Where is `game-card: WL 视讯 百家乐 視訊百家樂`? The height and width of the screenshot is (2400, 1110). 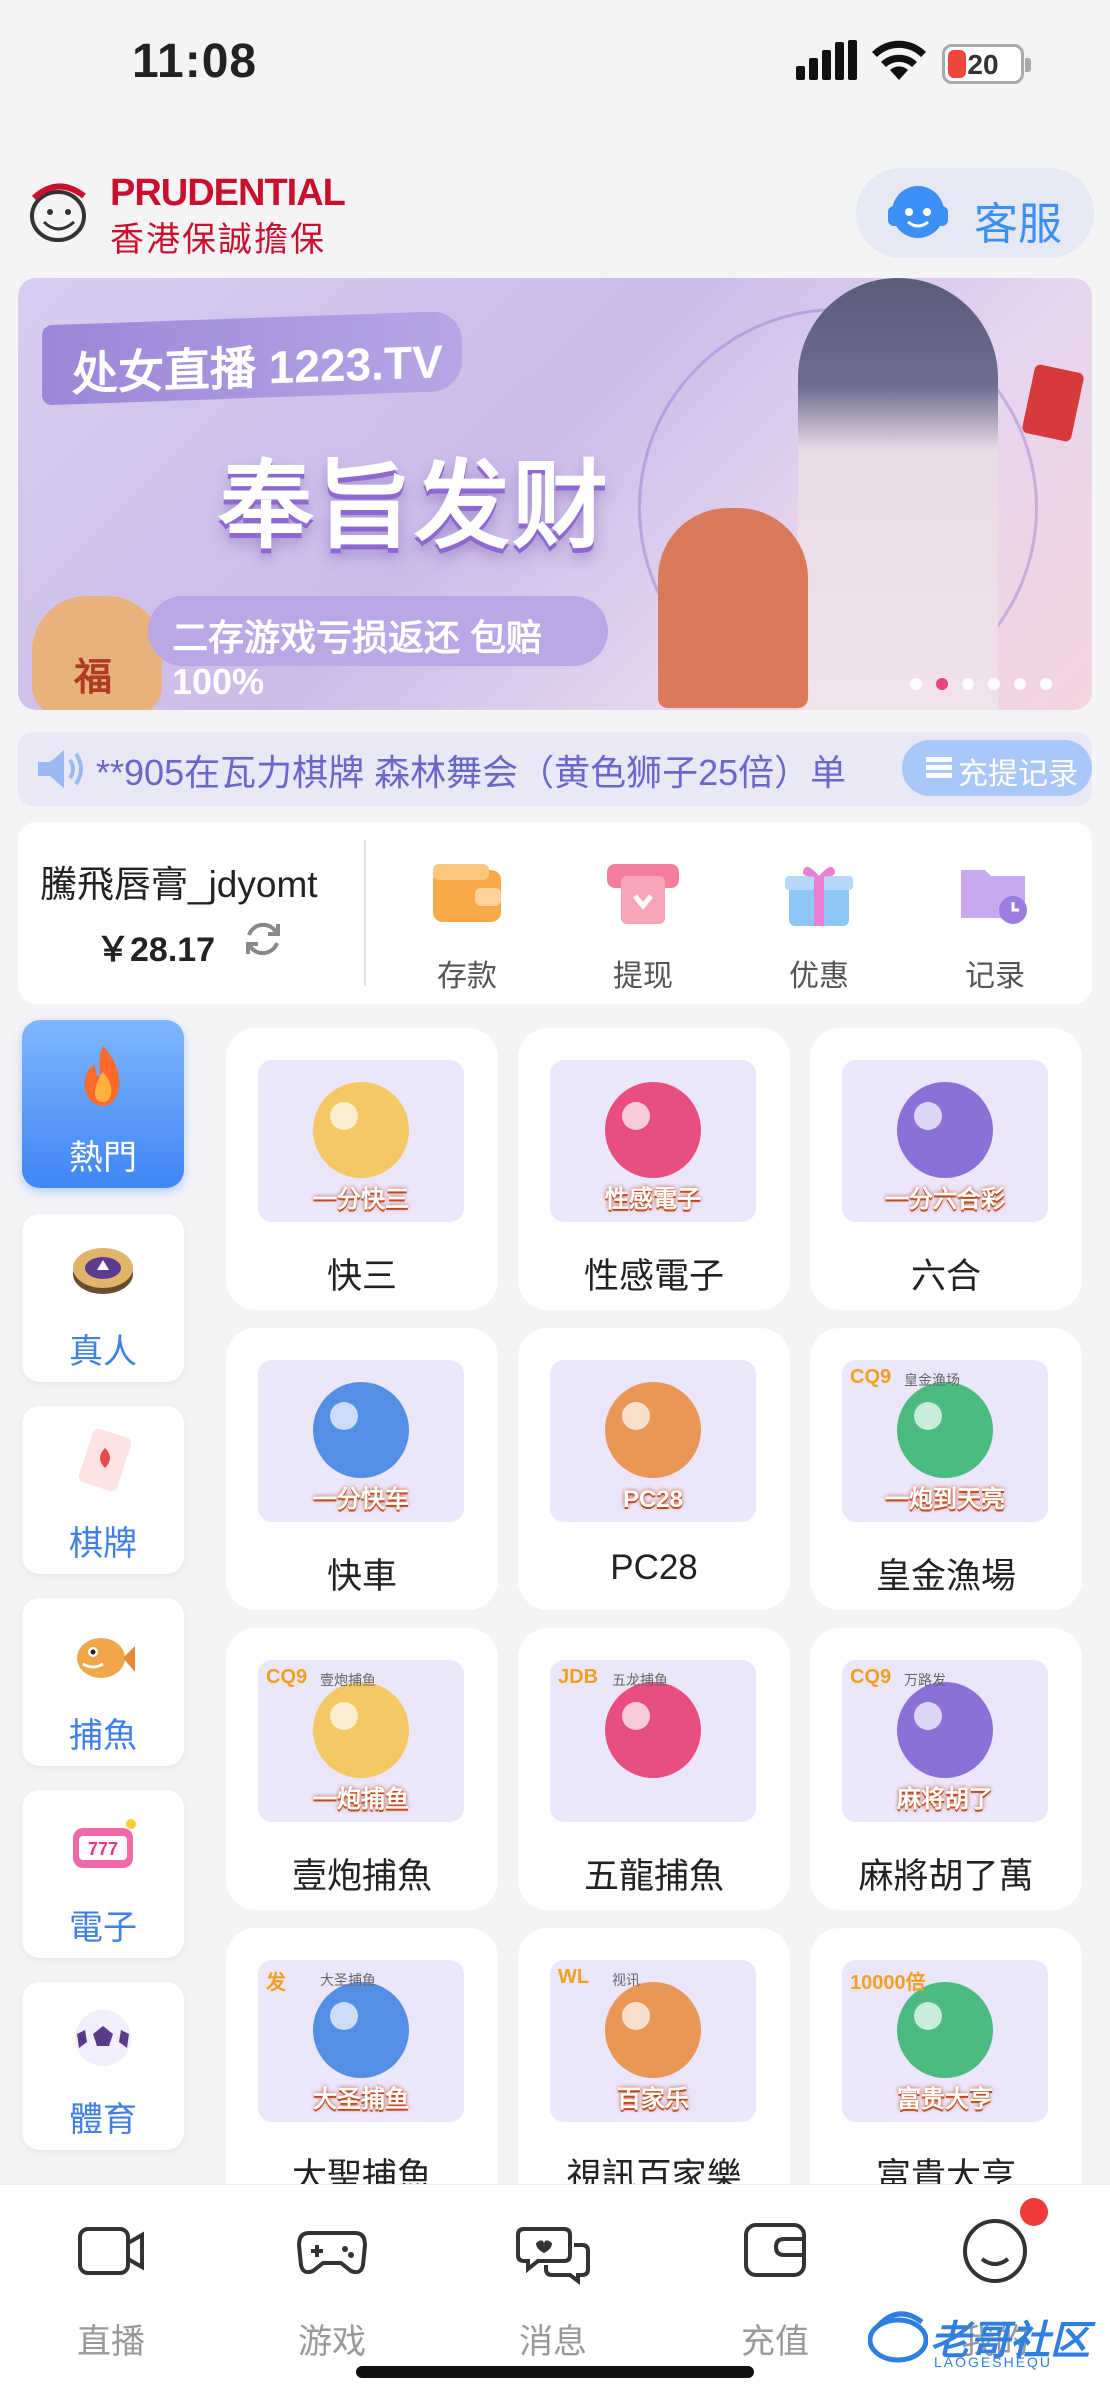
game-card: WL 视讯 百家乐 視訊百家樂 is located at coordinates (654, 2069).